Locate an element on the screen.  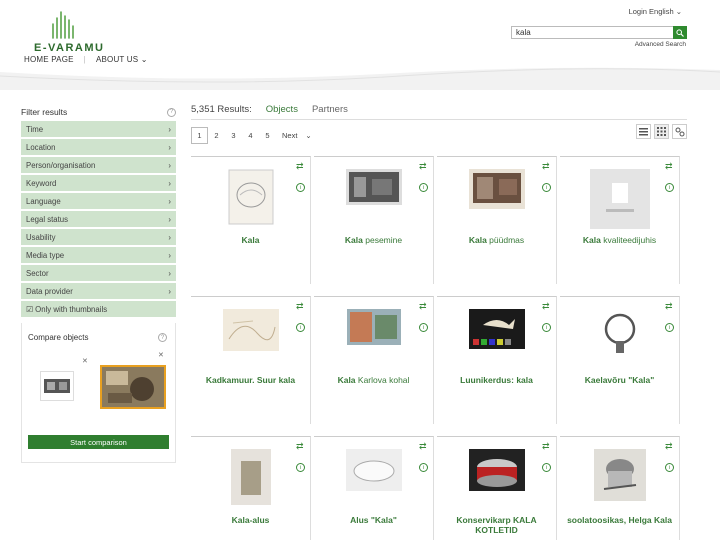
search-input is located at coordinates (592, 32).